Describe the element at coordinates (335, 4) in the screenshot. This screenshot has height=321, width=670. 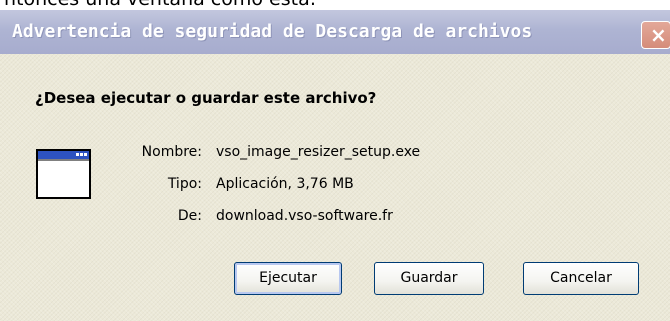
I see `caption-text: ntonces una ventana como ésta:` at that location.